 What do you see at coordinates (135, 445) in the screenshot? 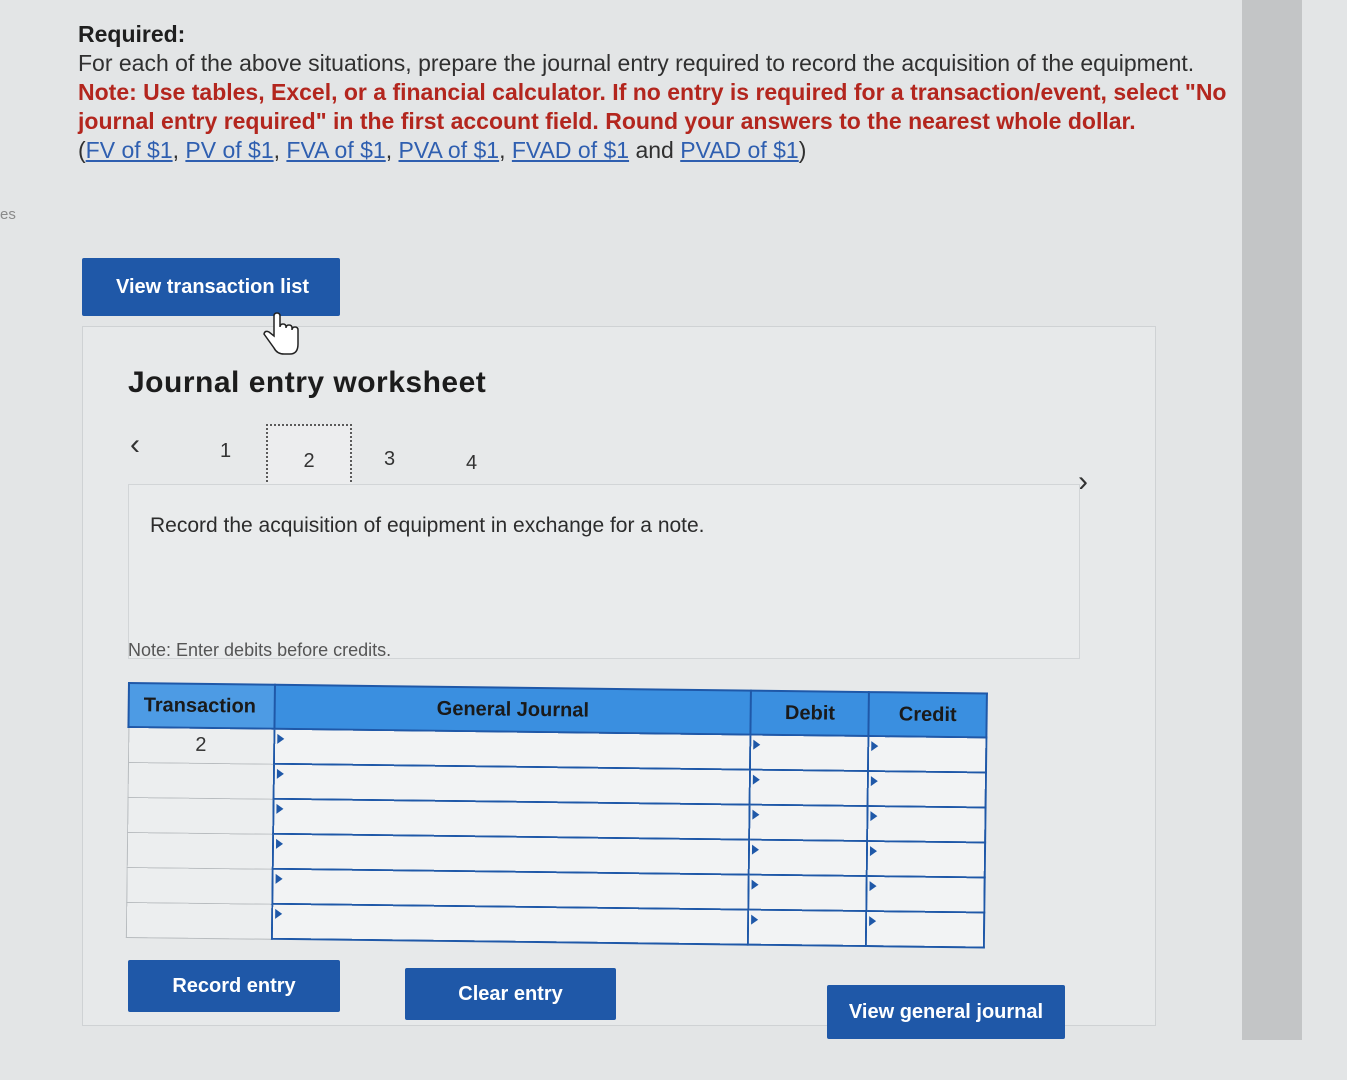
I see `chevron-left-icon: ‹` at bounding box center [135, 445].